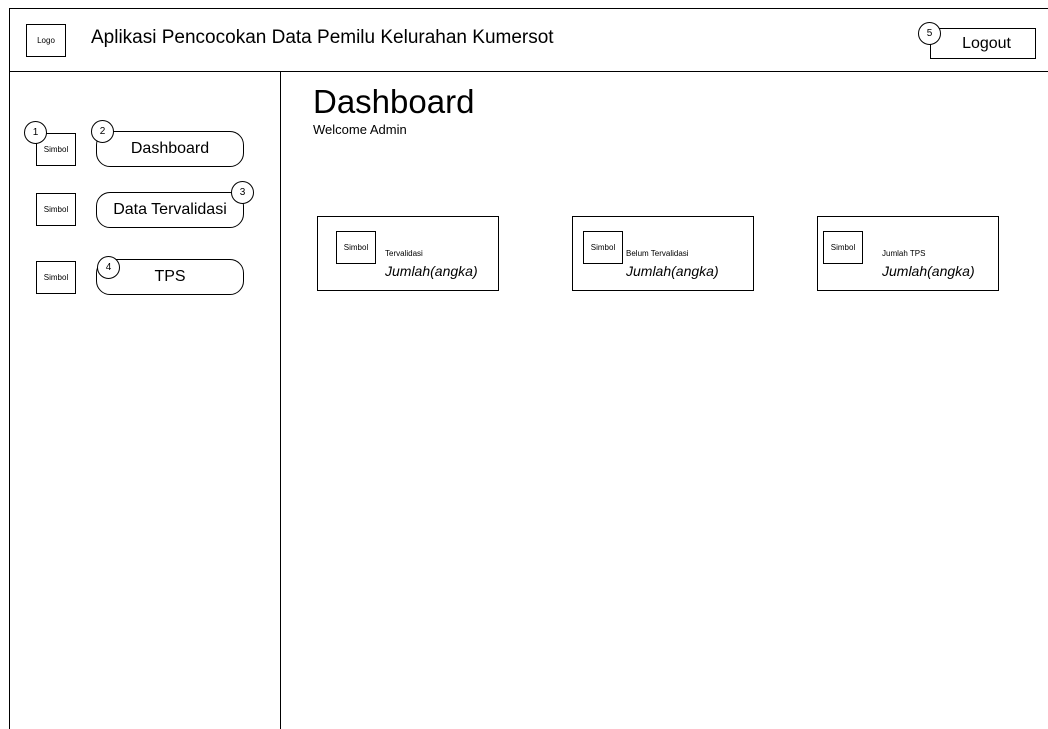 This screenshot has width=1048, height=729. Describe the element at coordinates (843, 247) in the screenshot. I see `jumlah-tps-symbol-icon: Simbol` at that location.